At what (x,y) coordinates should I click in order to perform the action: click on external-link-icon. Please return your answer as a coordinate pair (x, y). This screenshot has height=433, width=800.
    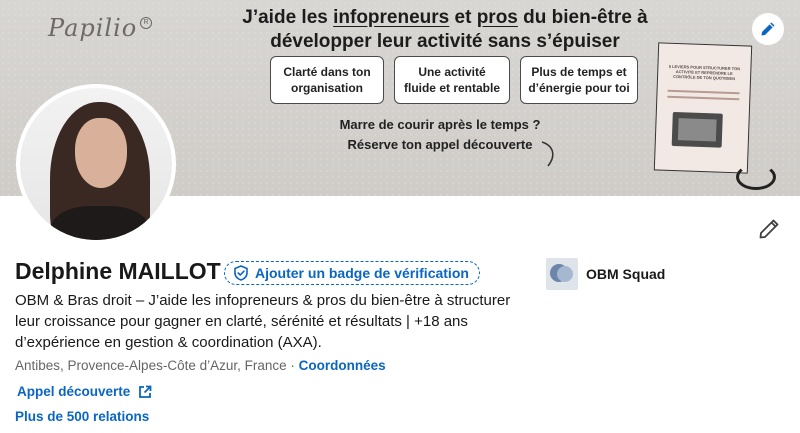
    Looking at the image, I should click on (145, 391).